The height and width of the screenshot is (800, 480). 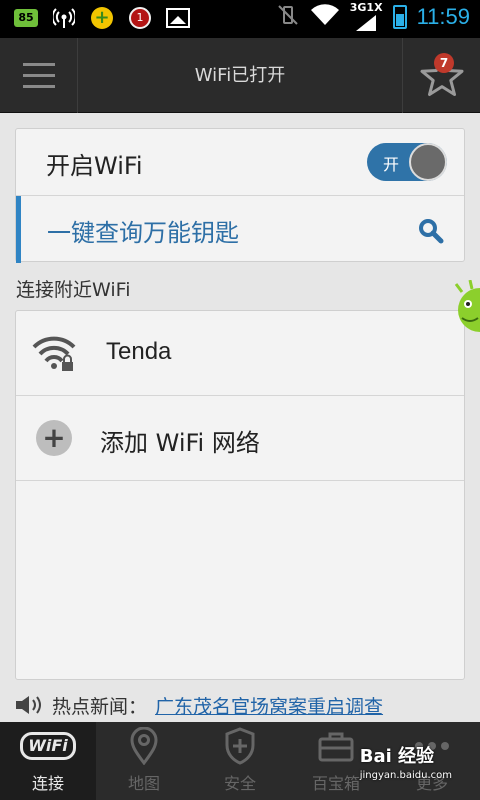 I want to click on tab-label: 百宝箱, so click(x=335, y=783).